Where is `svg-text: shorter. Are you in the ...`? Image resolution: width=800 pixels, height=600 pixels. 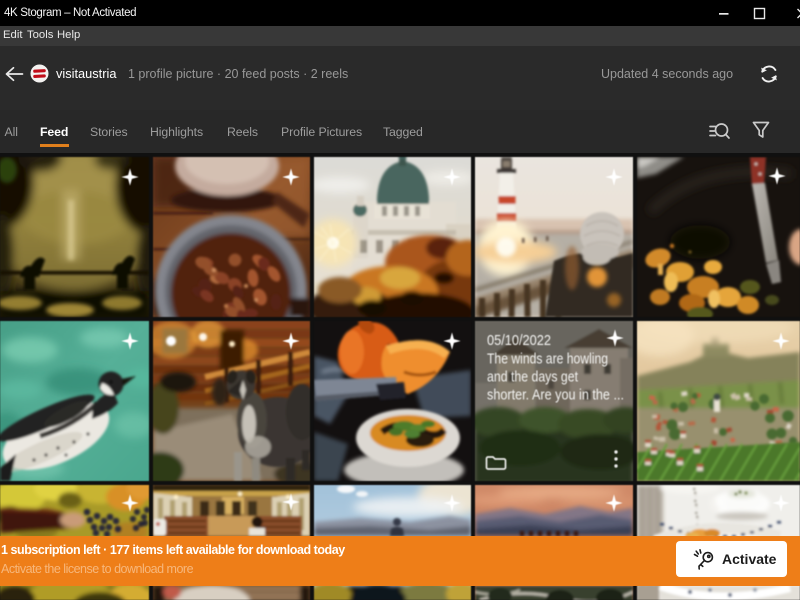 svg-text: shorter. Are you in the ... is located at coordinates (555, 395).